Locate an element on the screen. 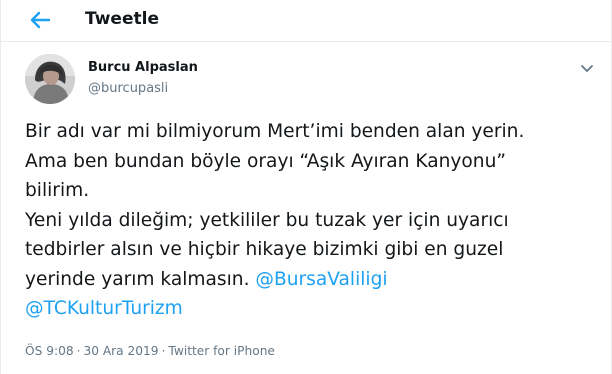 The height and width of the screenshot is (374, 612). avatar is located at coordinates (50, 79).